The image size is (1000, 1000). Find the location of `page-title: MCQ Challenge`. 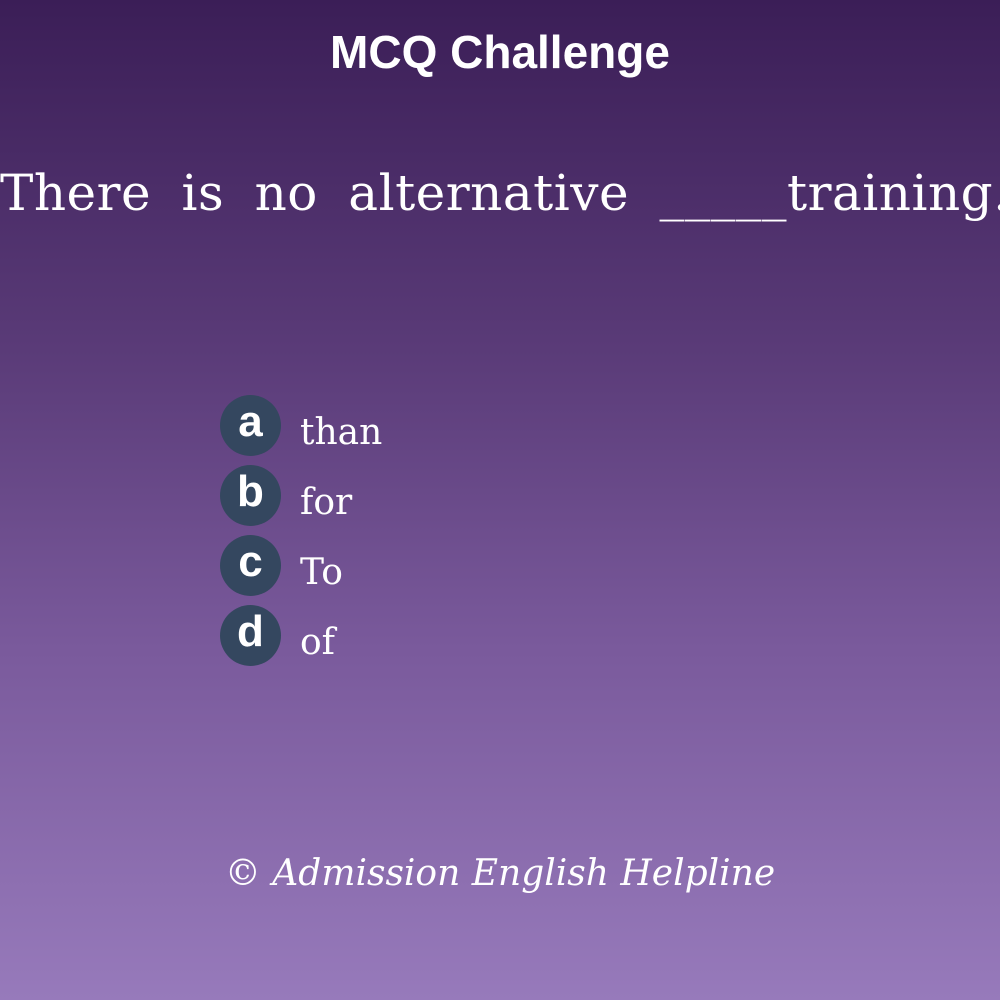

page-title: MCQ Challenge is located at coordinates (500, 52).